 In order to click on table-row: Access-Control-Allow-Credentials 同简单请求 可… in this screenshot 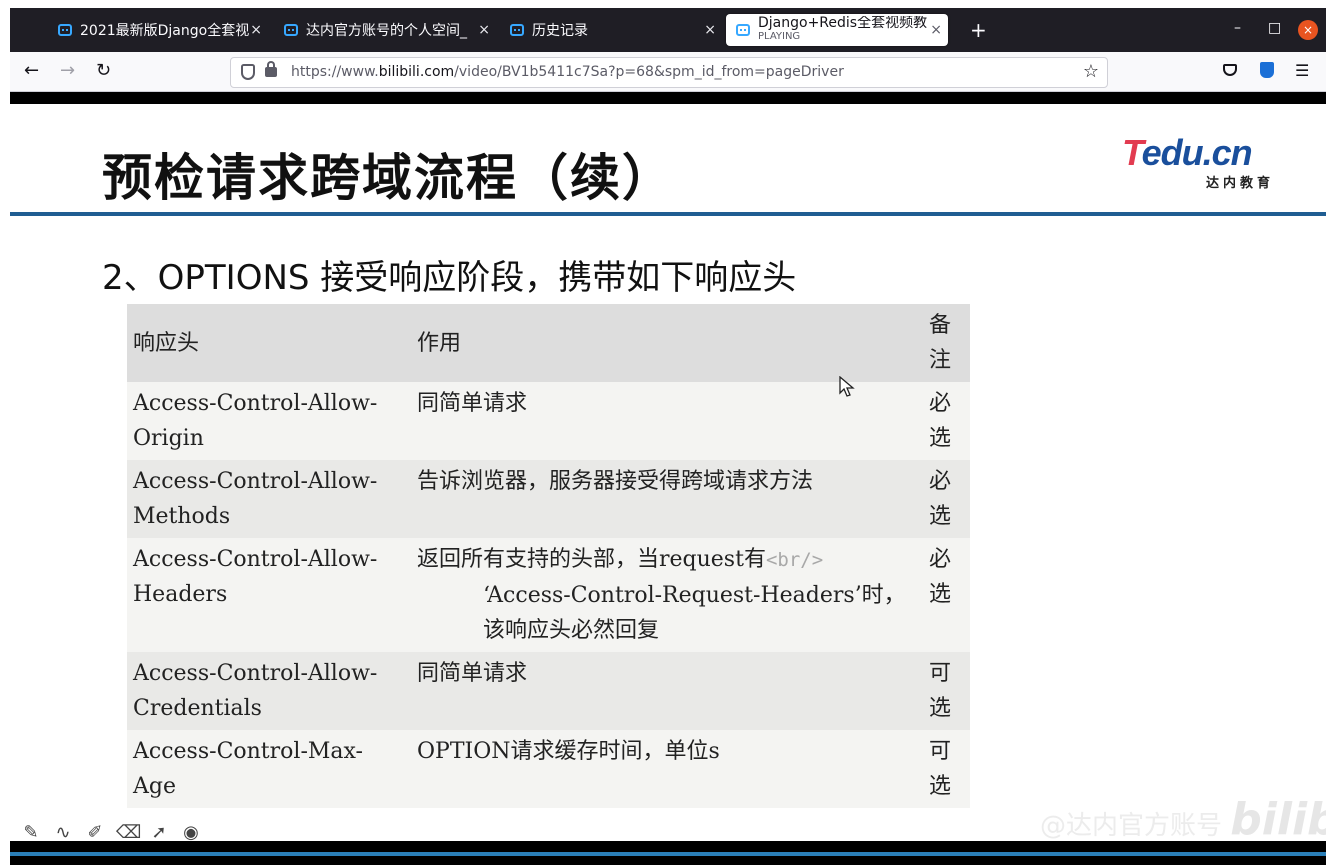, I will do `click(548, 691)`.